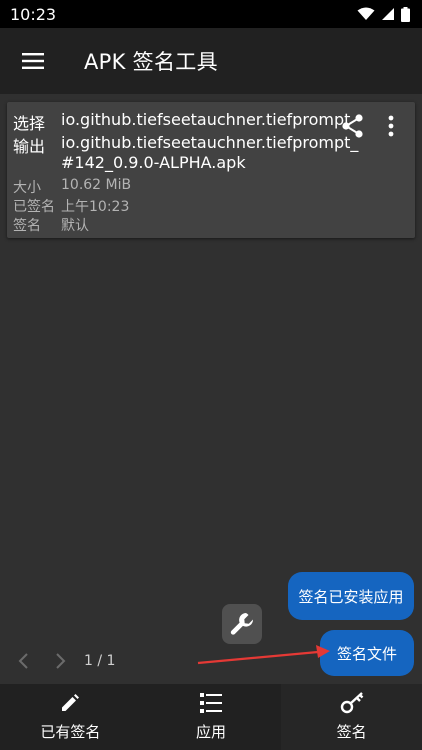 The width and height of the screenshot is (422, 750). I want to click on nav-item-signed: 已有签名, so click(70, 717).